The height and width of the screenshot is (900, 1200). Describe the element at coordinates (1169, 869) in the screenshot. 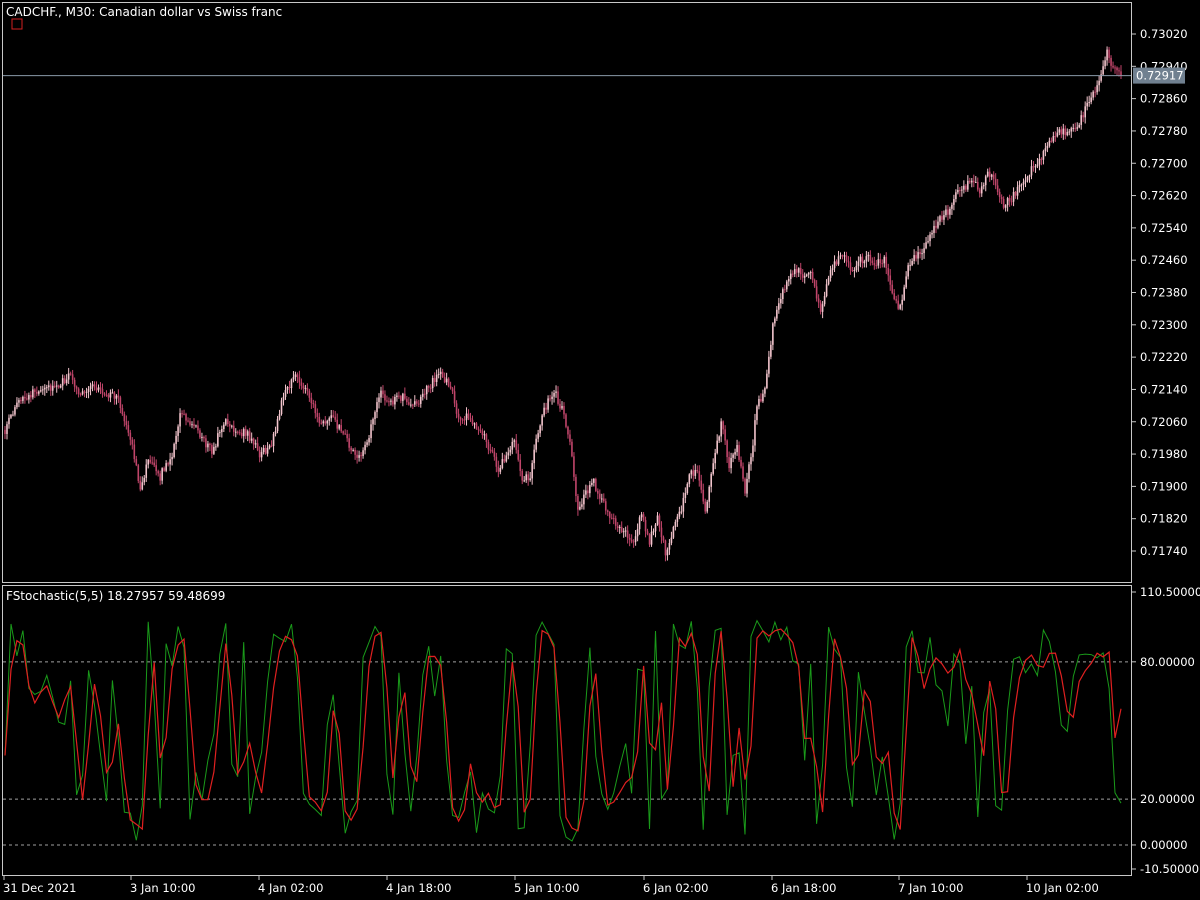

I see `indicator-tick-label: -10.50000` at that location.